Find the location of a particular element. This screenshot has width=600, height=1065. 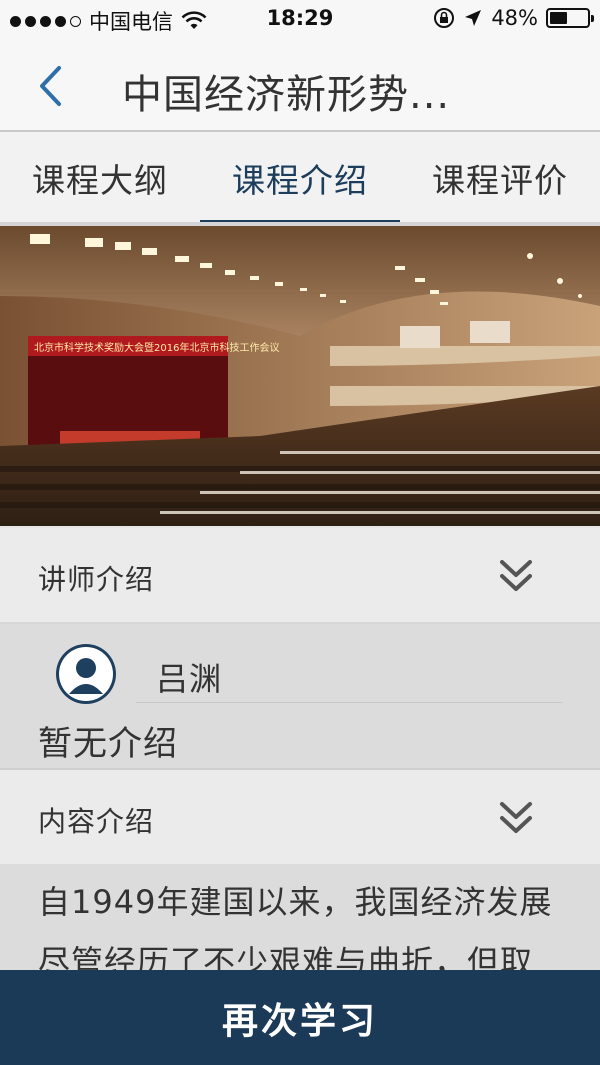

content-section-header: 内容介绍 is located at coordinates (300, 818).